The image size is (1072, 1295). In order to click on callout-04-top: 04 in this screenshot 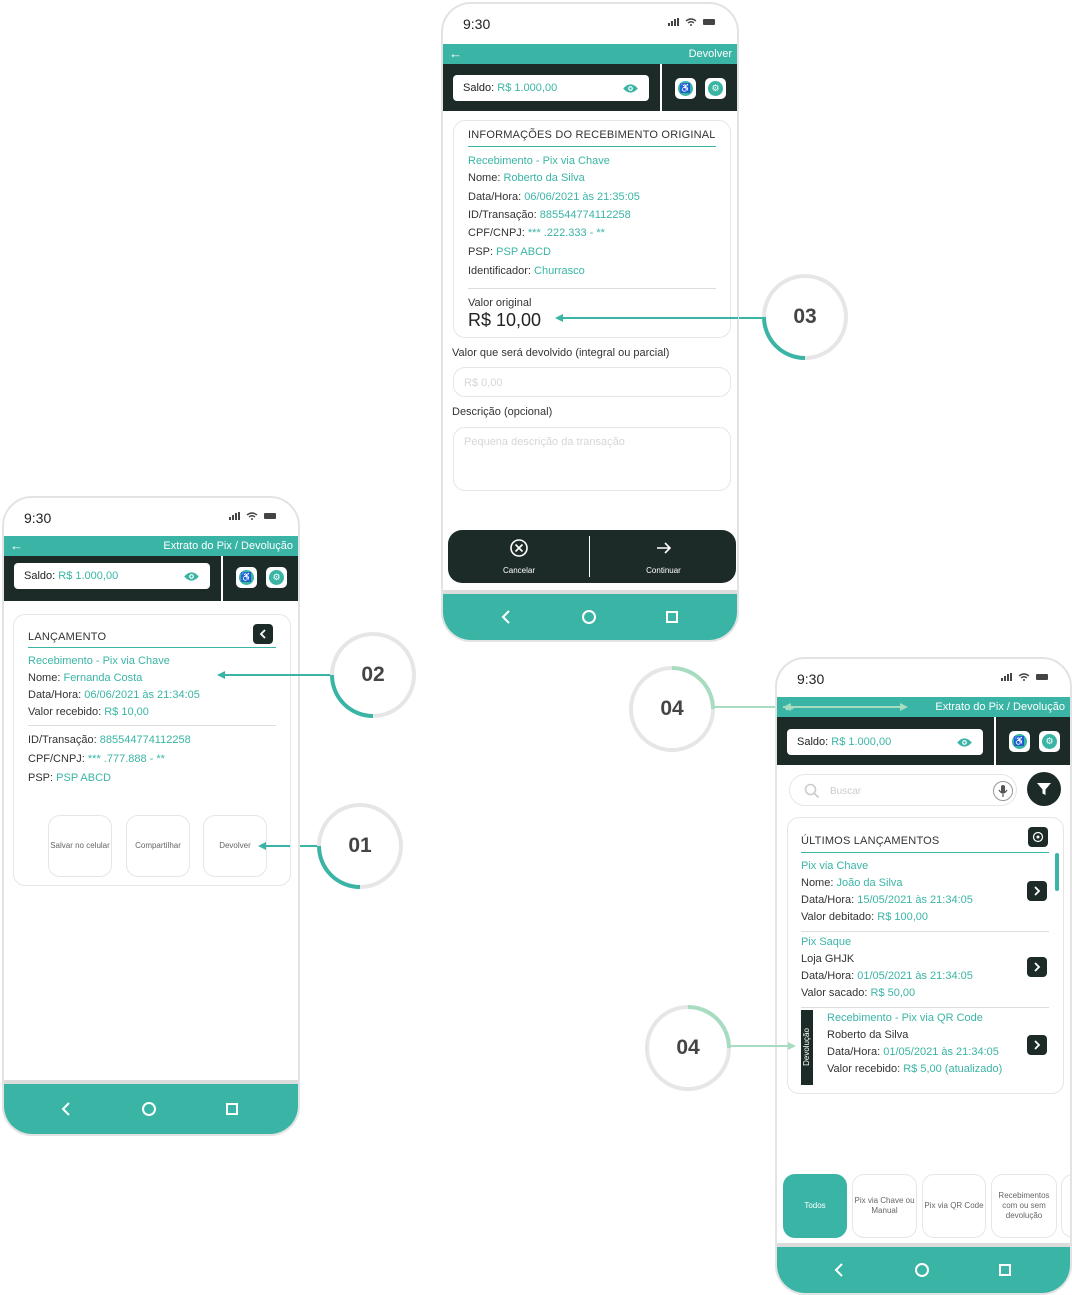, I will do `click(672, 709)`.